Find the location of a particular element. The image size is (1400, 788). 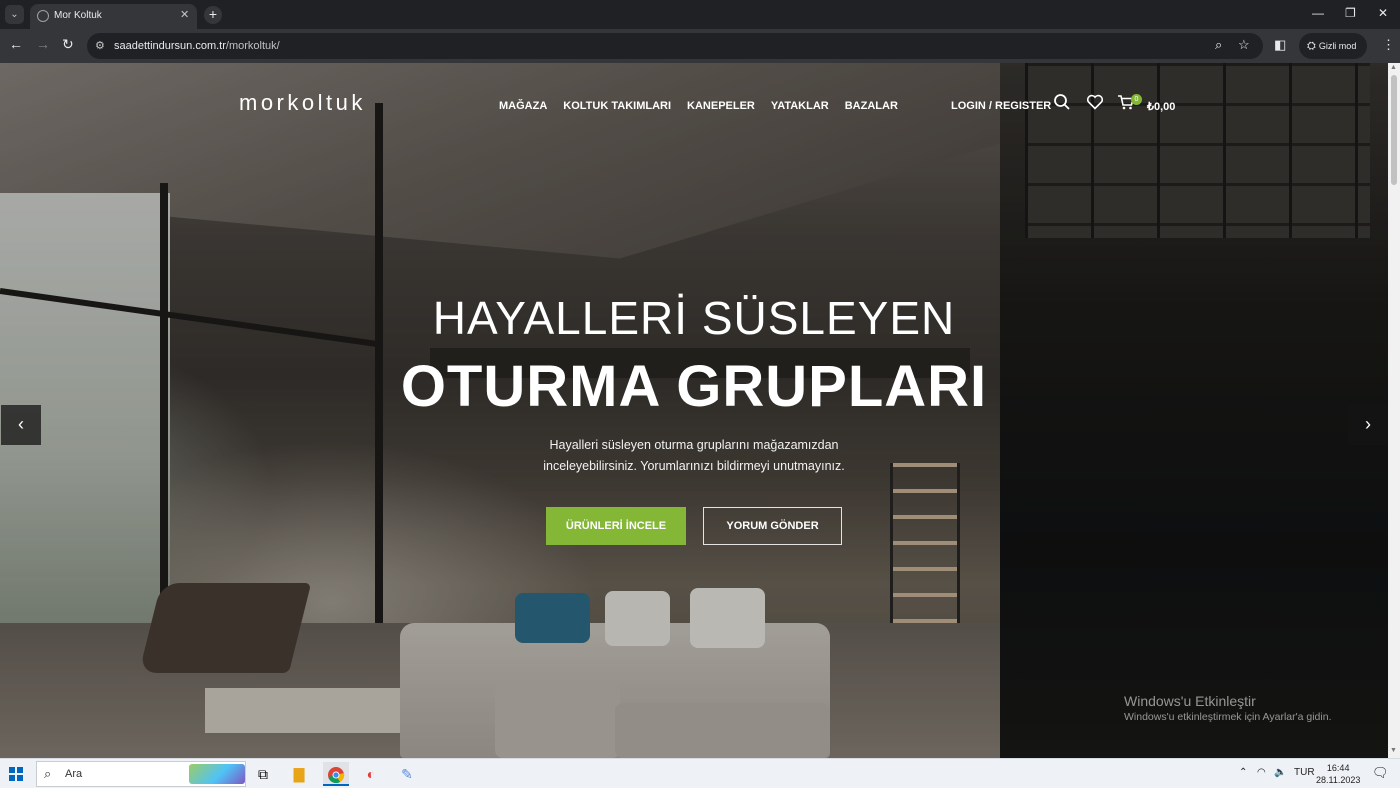

url-text: saadettindursun.com.tr/morkoltuk/ is located at coordinates (197, 46).